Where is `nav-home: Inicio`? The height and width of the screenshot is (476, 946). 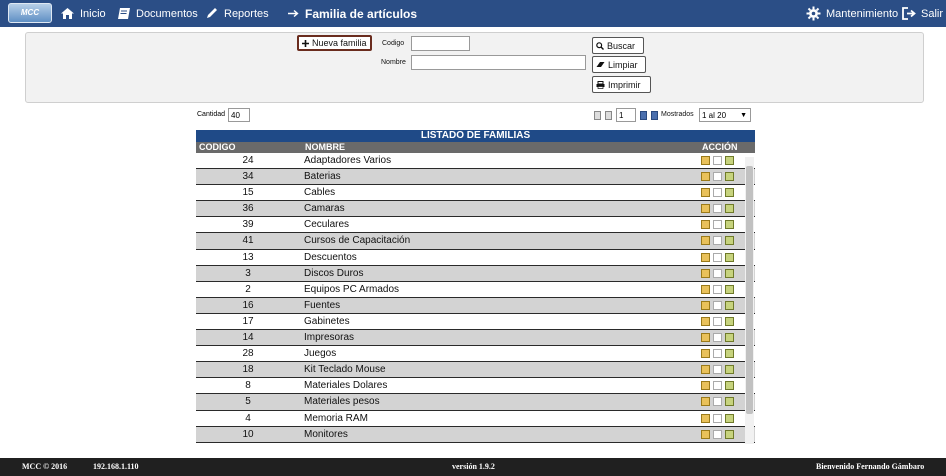
nav-home: Inicio is located at coordinates (83, 13).